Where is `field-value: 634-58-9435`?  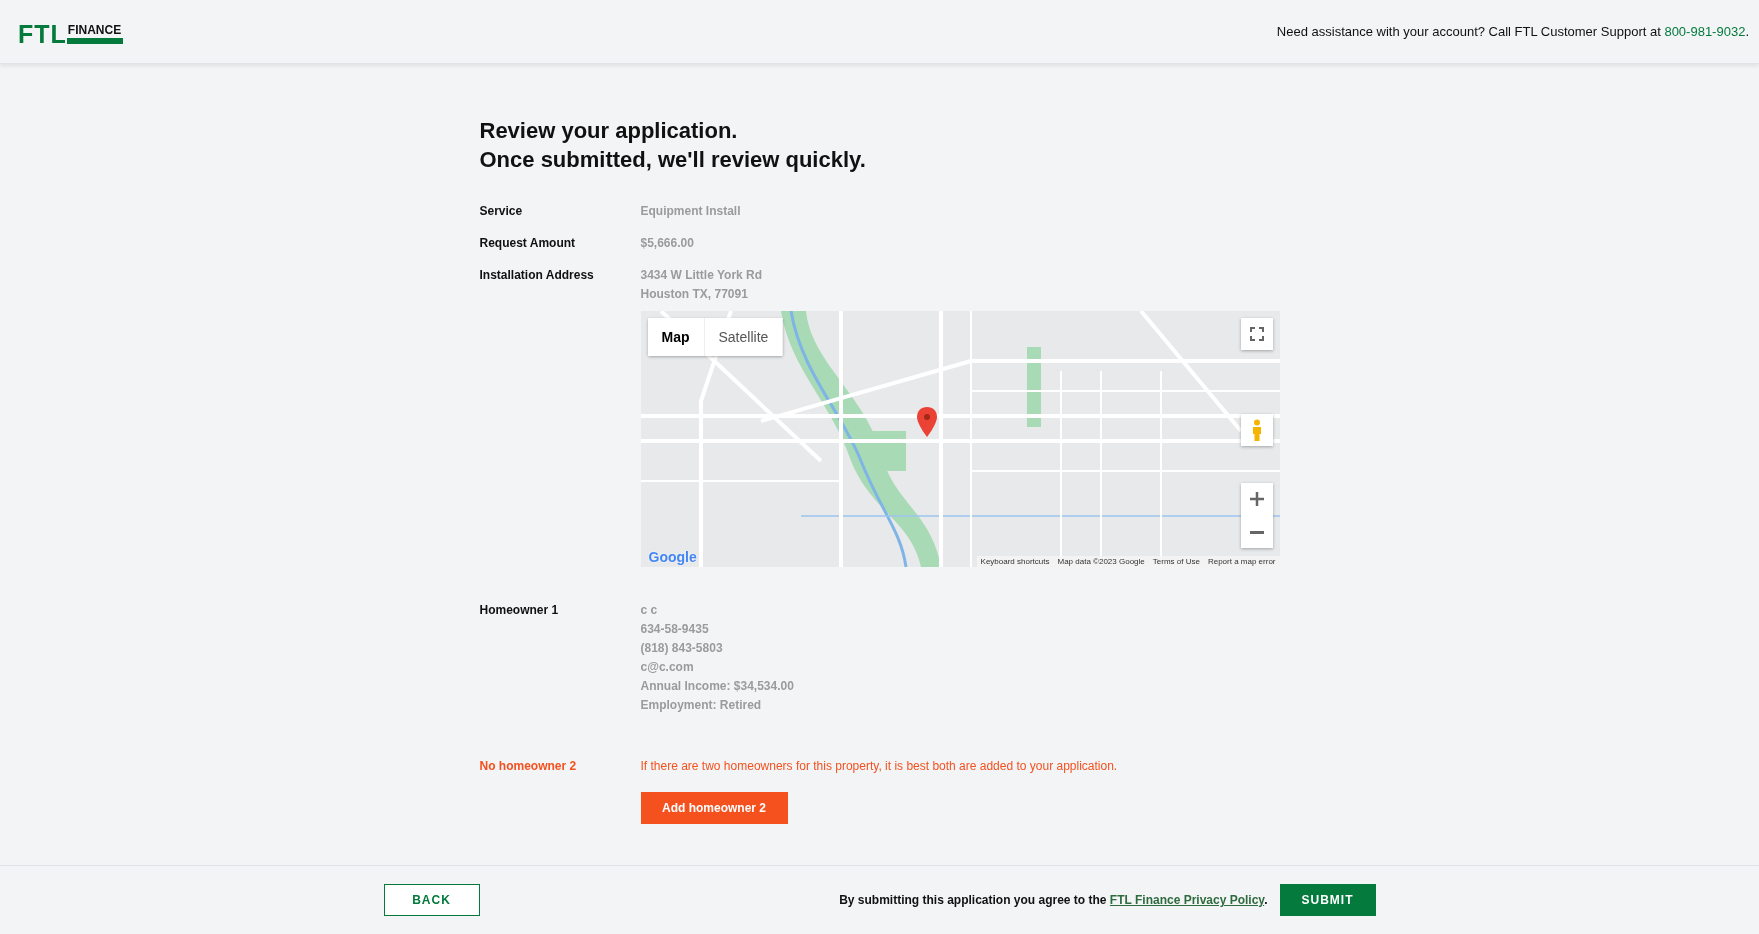
field-value: 634-58-9435 is located at coordinates (675, 629).